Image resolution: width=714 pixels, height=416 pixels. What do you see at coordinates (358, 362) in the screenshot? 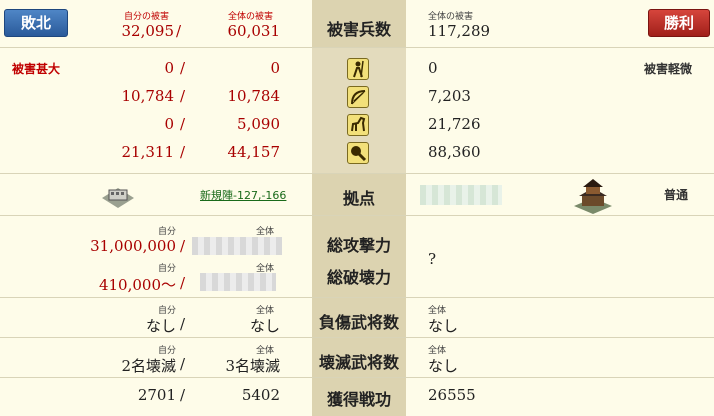
I see `destroyed-label: 壊滅武将数` at bounding box center [358, 362].